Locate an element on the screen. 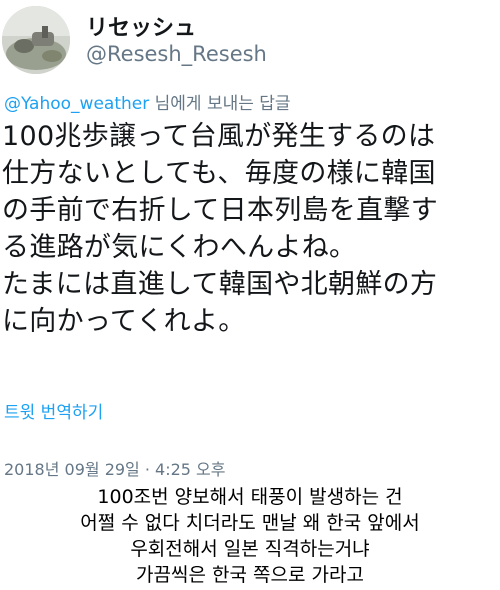  tweet-header: リセッシュ @Resesh_Resesh is located at coordinates (250, 43).